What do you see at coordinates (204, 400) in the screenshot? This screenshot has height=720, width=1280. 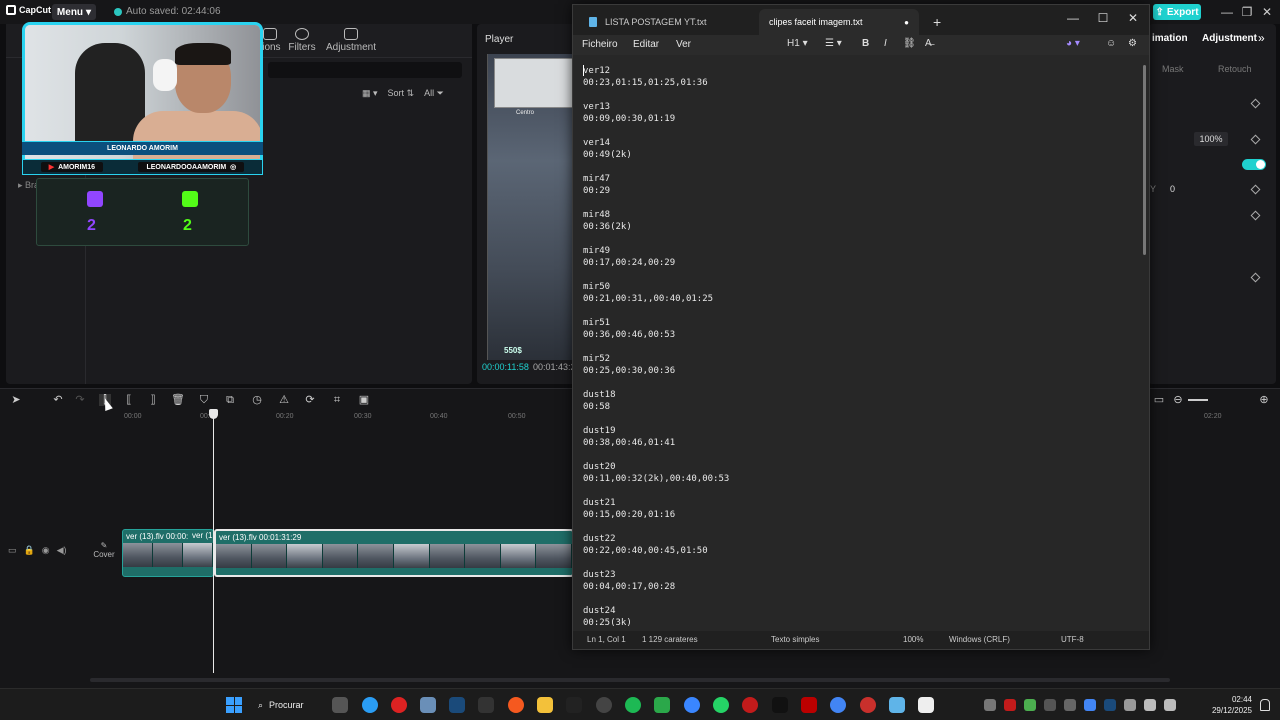 I see `marker-icon: ⛉` at bounding box center [204, 400].